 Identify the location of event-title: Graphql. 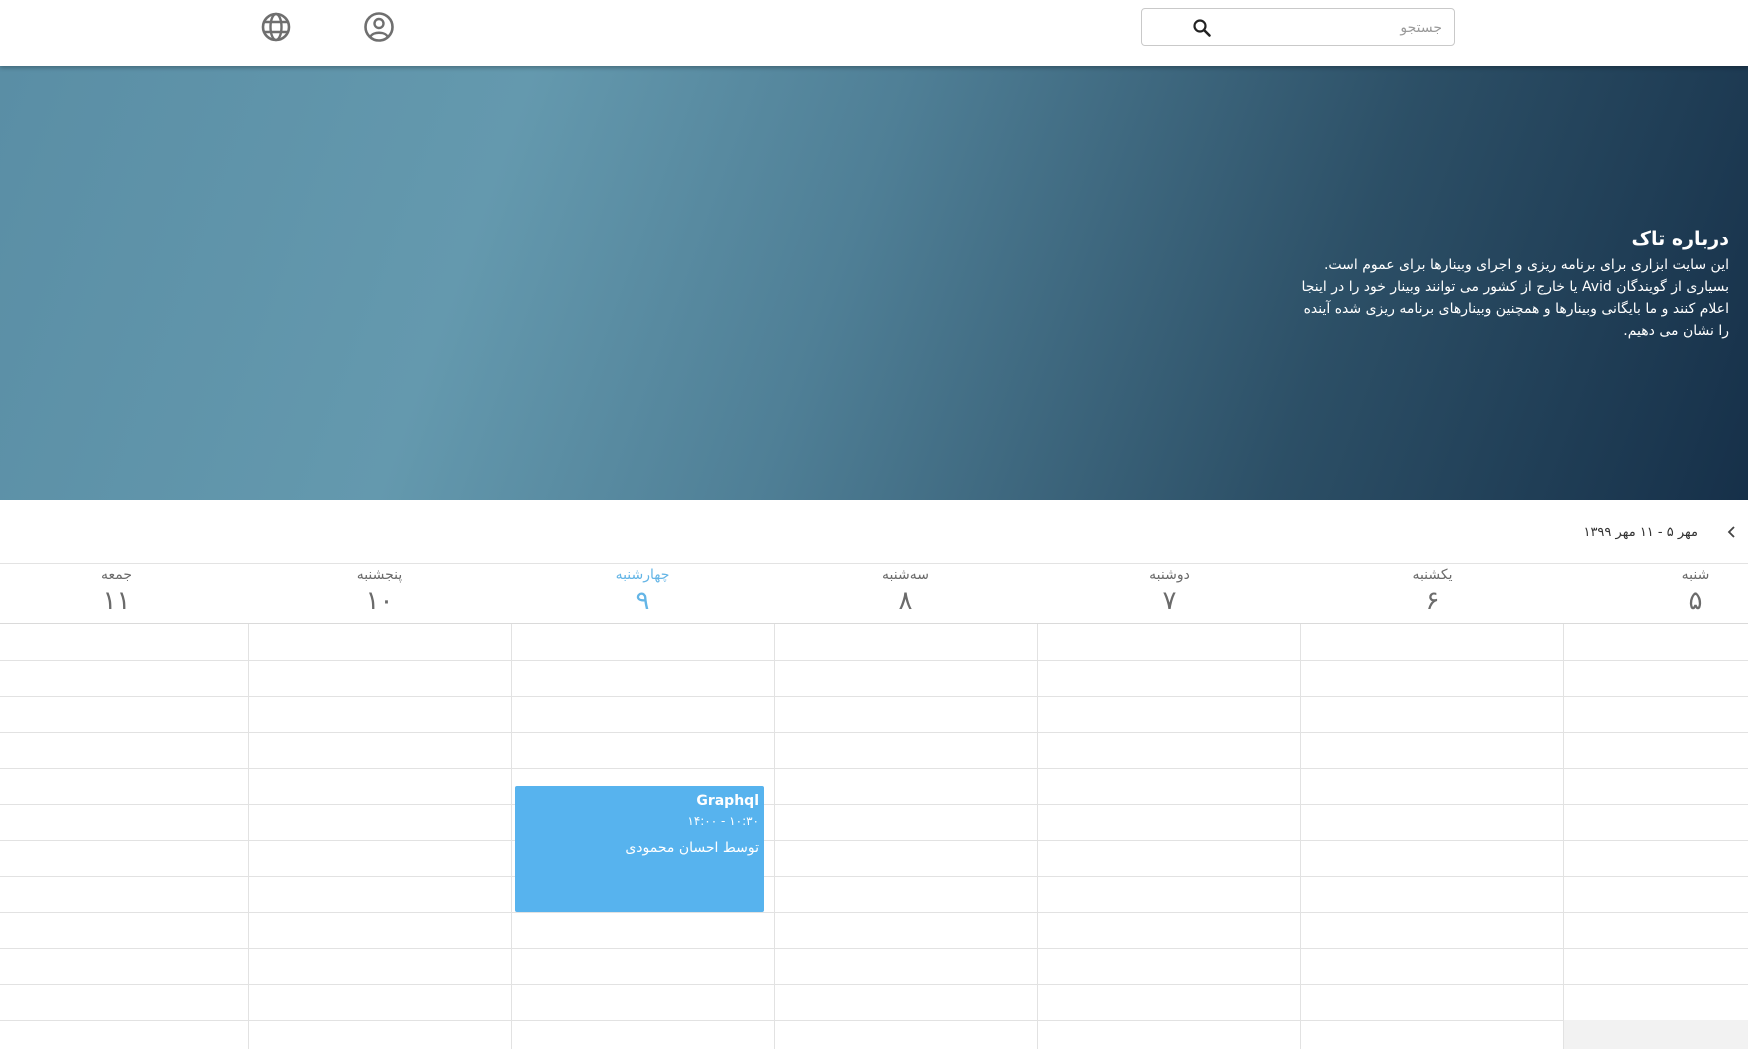
(727, 801).